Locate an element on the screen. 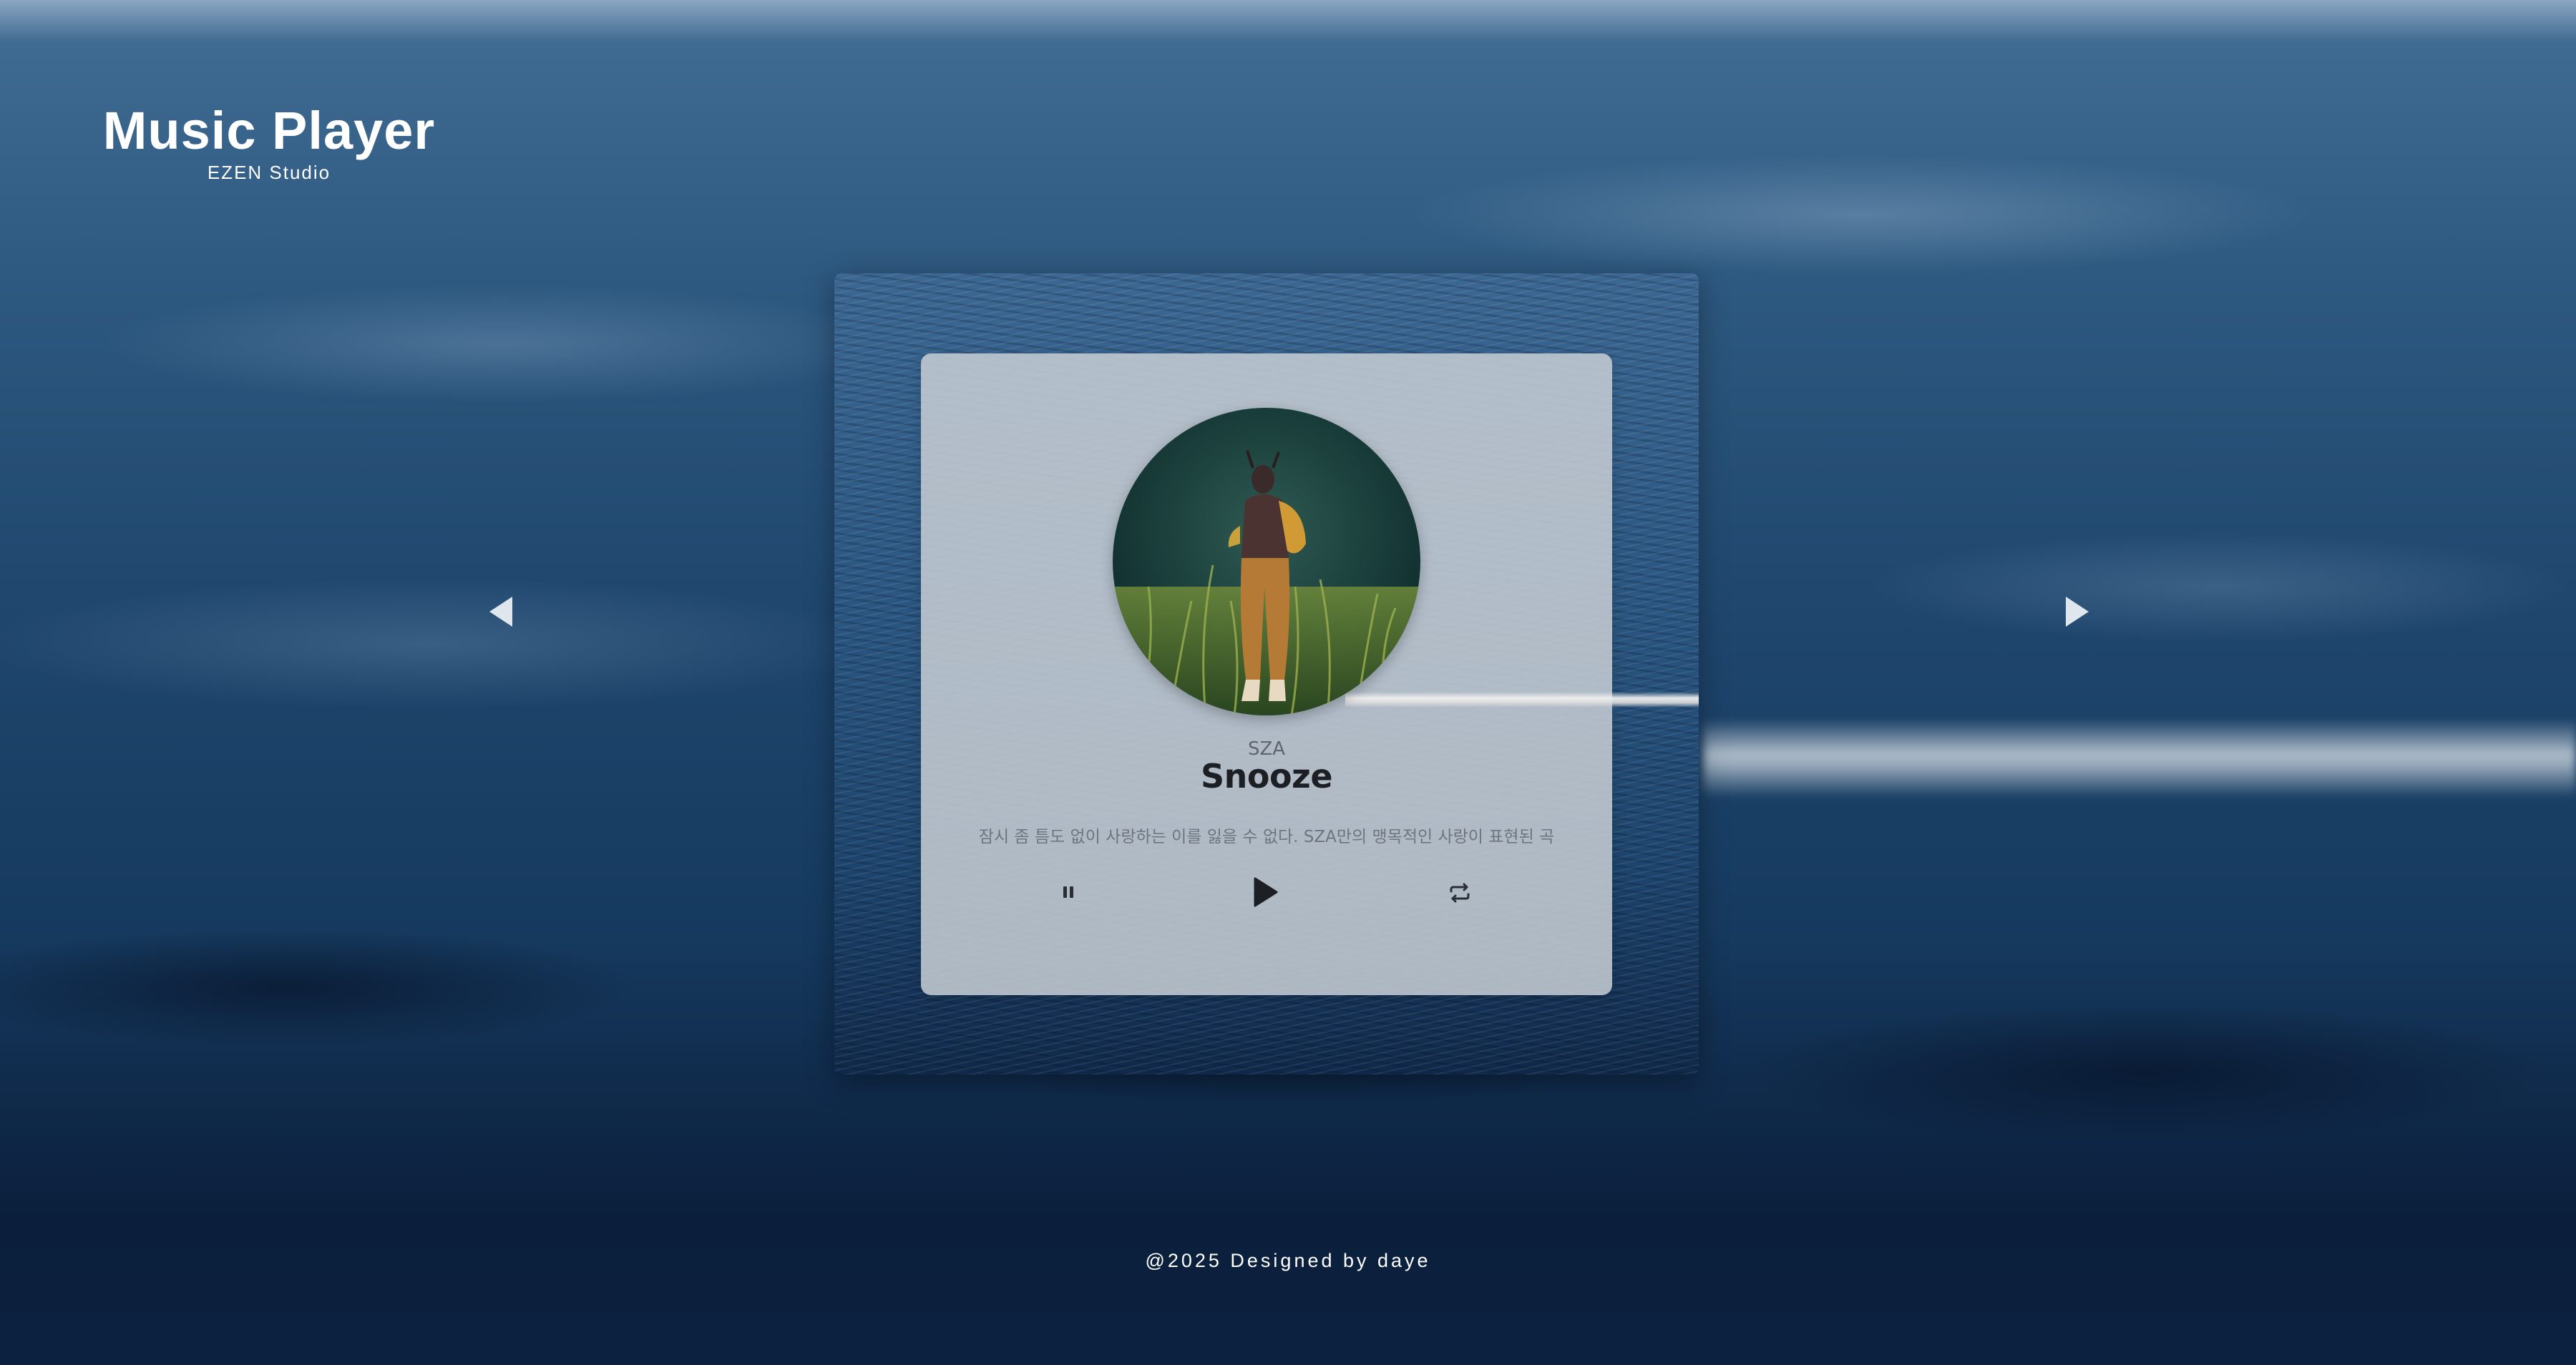 This screenshot has height=1365, width=2576. pause-icon is located at coordinates (1068, 892).